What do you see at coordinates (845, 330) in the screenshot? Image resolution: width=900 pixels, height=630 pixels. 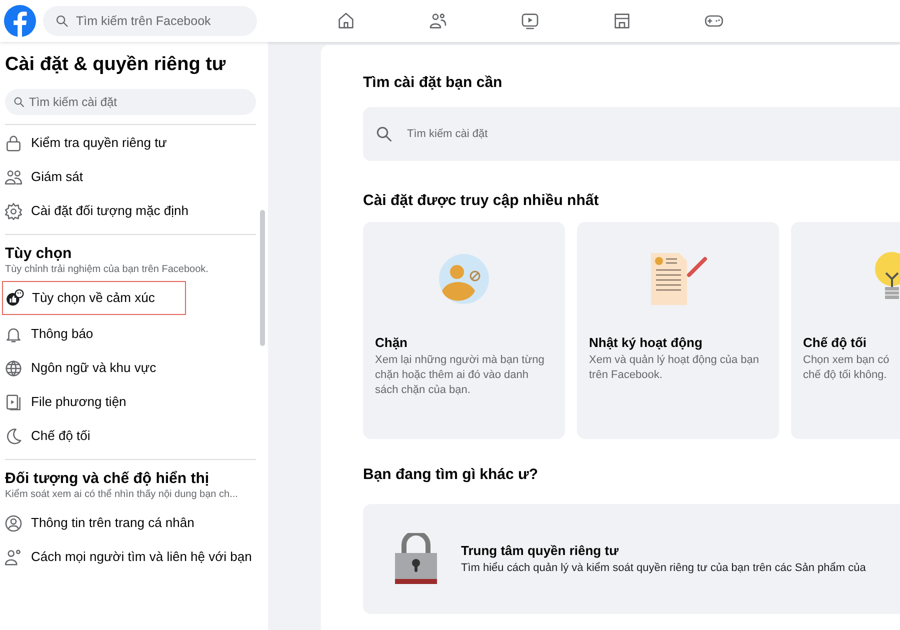 I see `setting-card: Chế độ tối Chọn xem bạn có chế độ tối không.` at bounding box center [845, 330].